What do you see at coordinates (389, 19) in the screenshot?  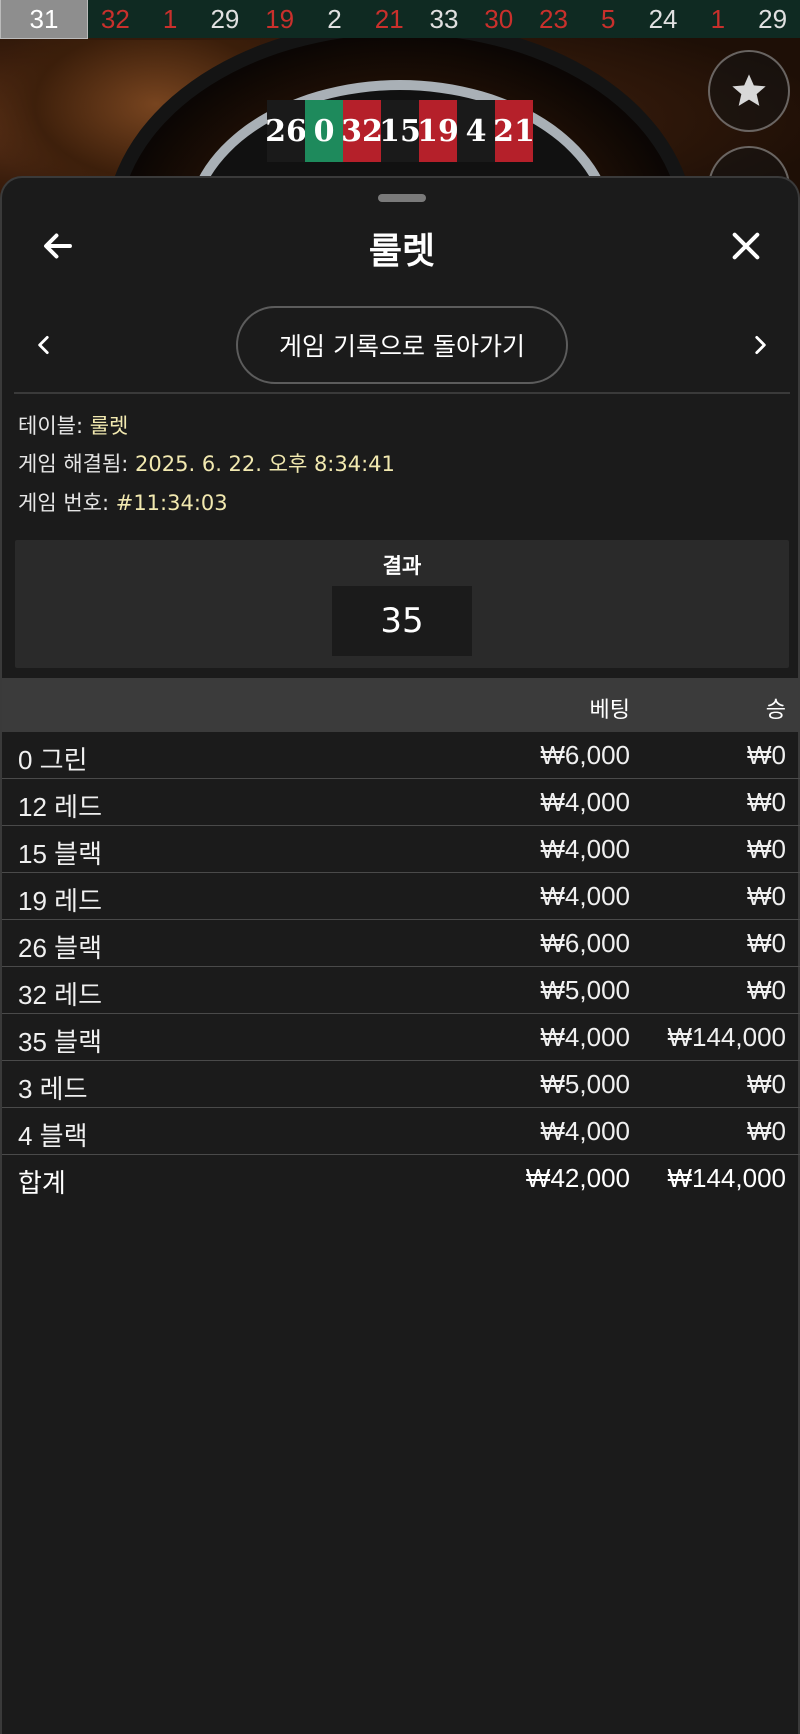 I see `history-number: 21` at bounding box center [389, 19].